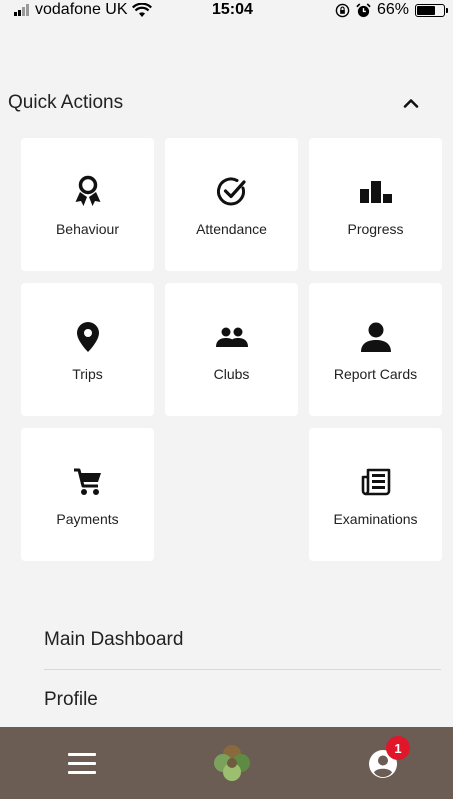 The image size is (453, 799). I want to click on tile-report-cards: Report Cards, so click(375, 349).